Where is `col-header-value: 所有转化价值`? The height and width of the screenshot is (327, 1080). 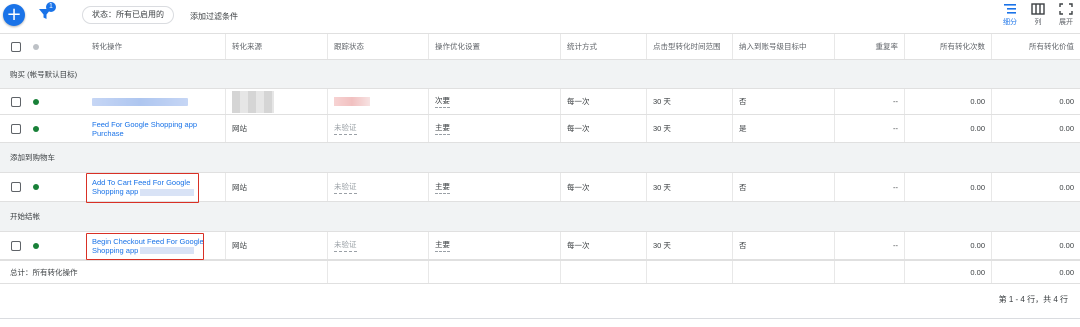
col-header-value: 所有转化价值 is located at coordinates (1036, 46).